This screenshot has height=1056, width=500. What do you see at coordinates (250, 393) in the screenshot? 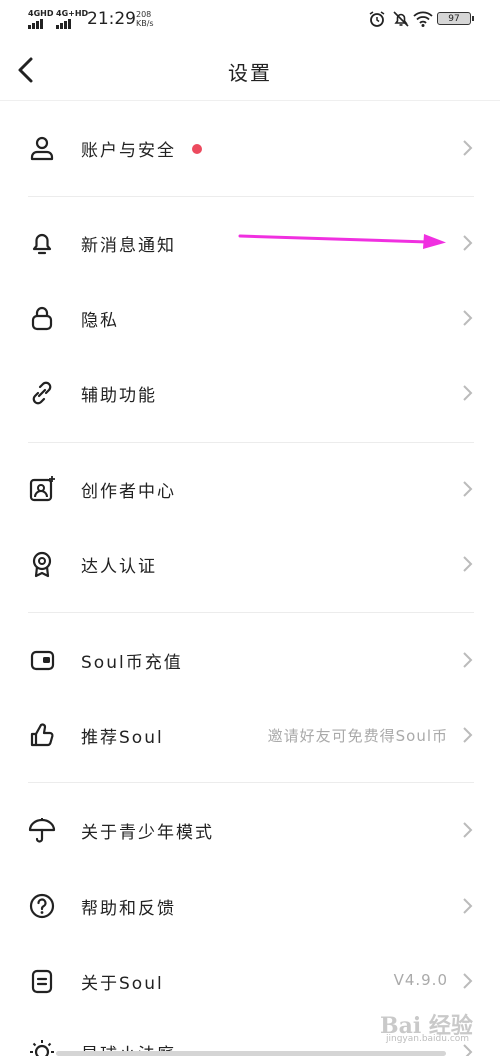
I see `settings-item-accessibility: 辅助功能` at bounding box center [250, 393].